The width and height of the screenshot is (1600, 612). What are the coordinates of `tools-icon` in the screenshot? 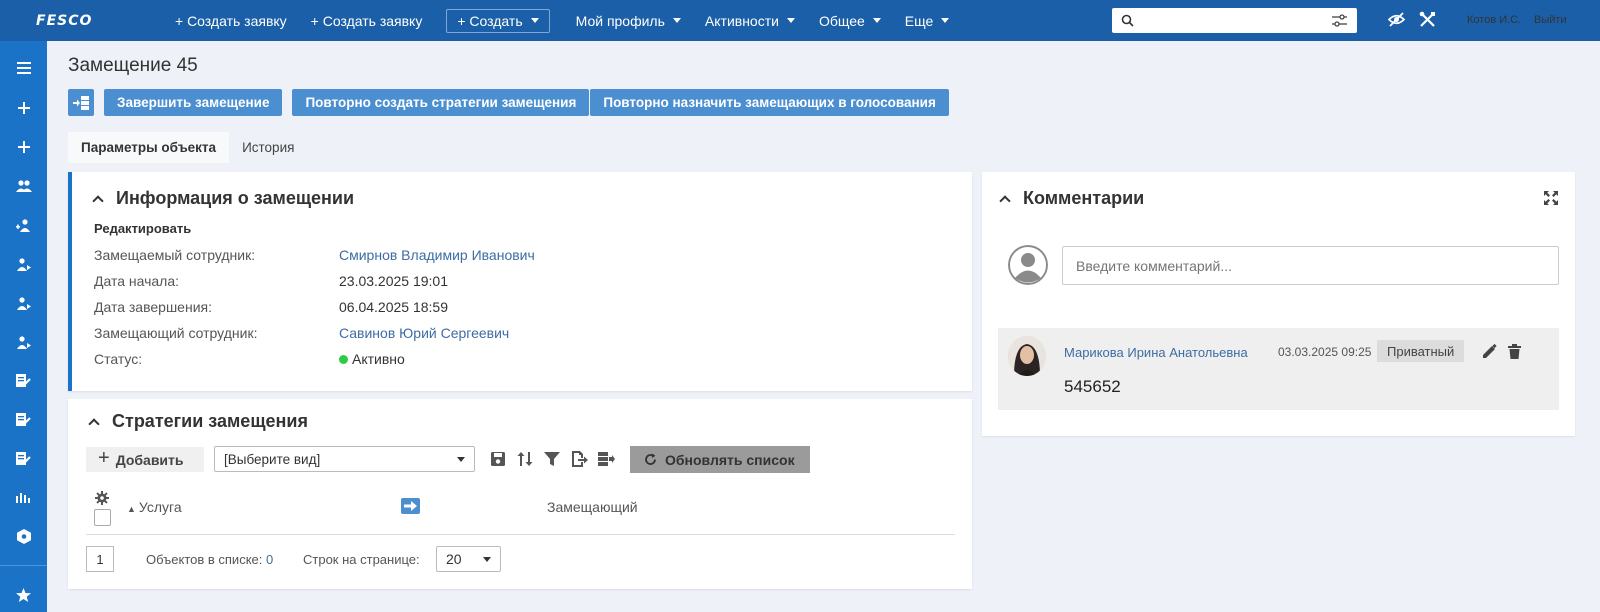 It's located at (1427, 19).